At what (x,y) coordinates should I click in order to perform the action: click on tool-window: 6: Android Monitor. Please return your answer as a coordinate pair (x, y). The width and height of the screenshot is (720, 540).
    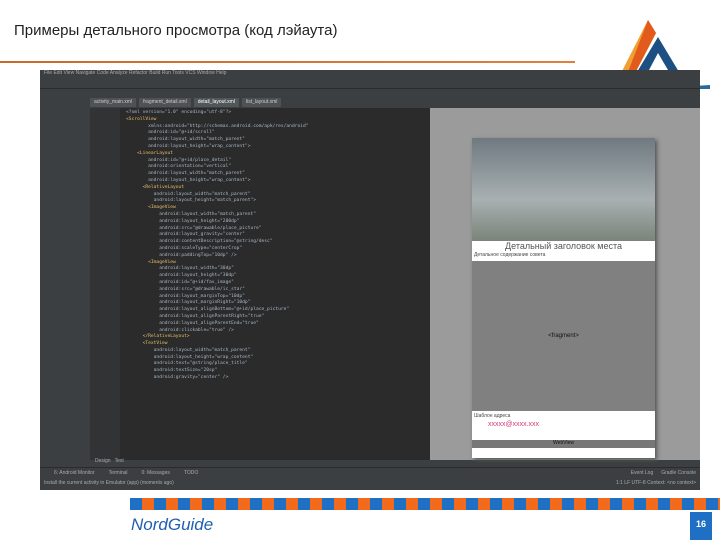
    Looking at the image, I should click on (74, 473).